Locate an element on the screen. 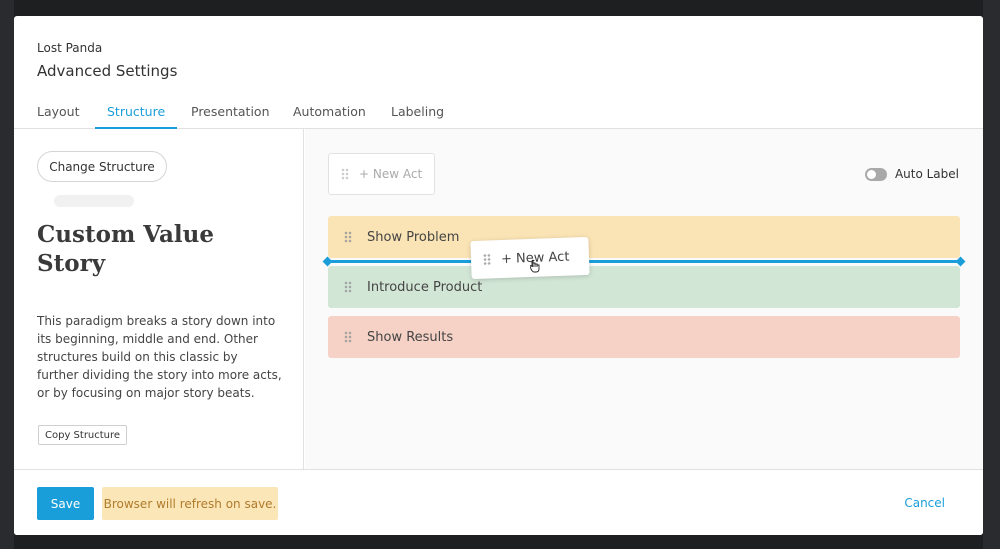 Image resolution: width=1000 pixels, height=549 pixels. auto-label-toggle is located at coordinates (875, 174).